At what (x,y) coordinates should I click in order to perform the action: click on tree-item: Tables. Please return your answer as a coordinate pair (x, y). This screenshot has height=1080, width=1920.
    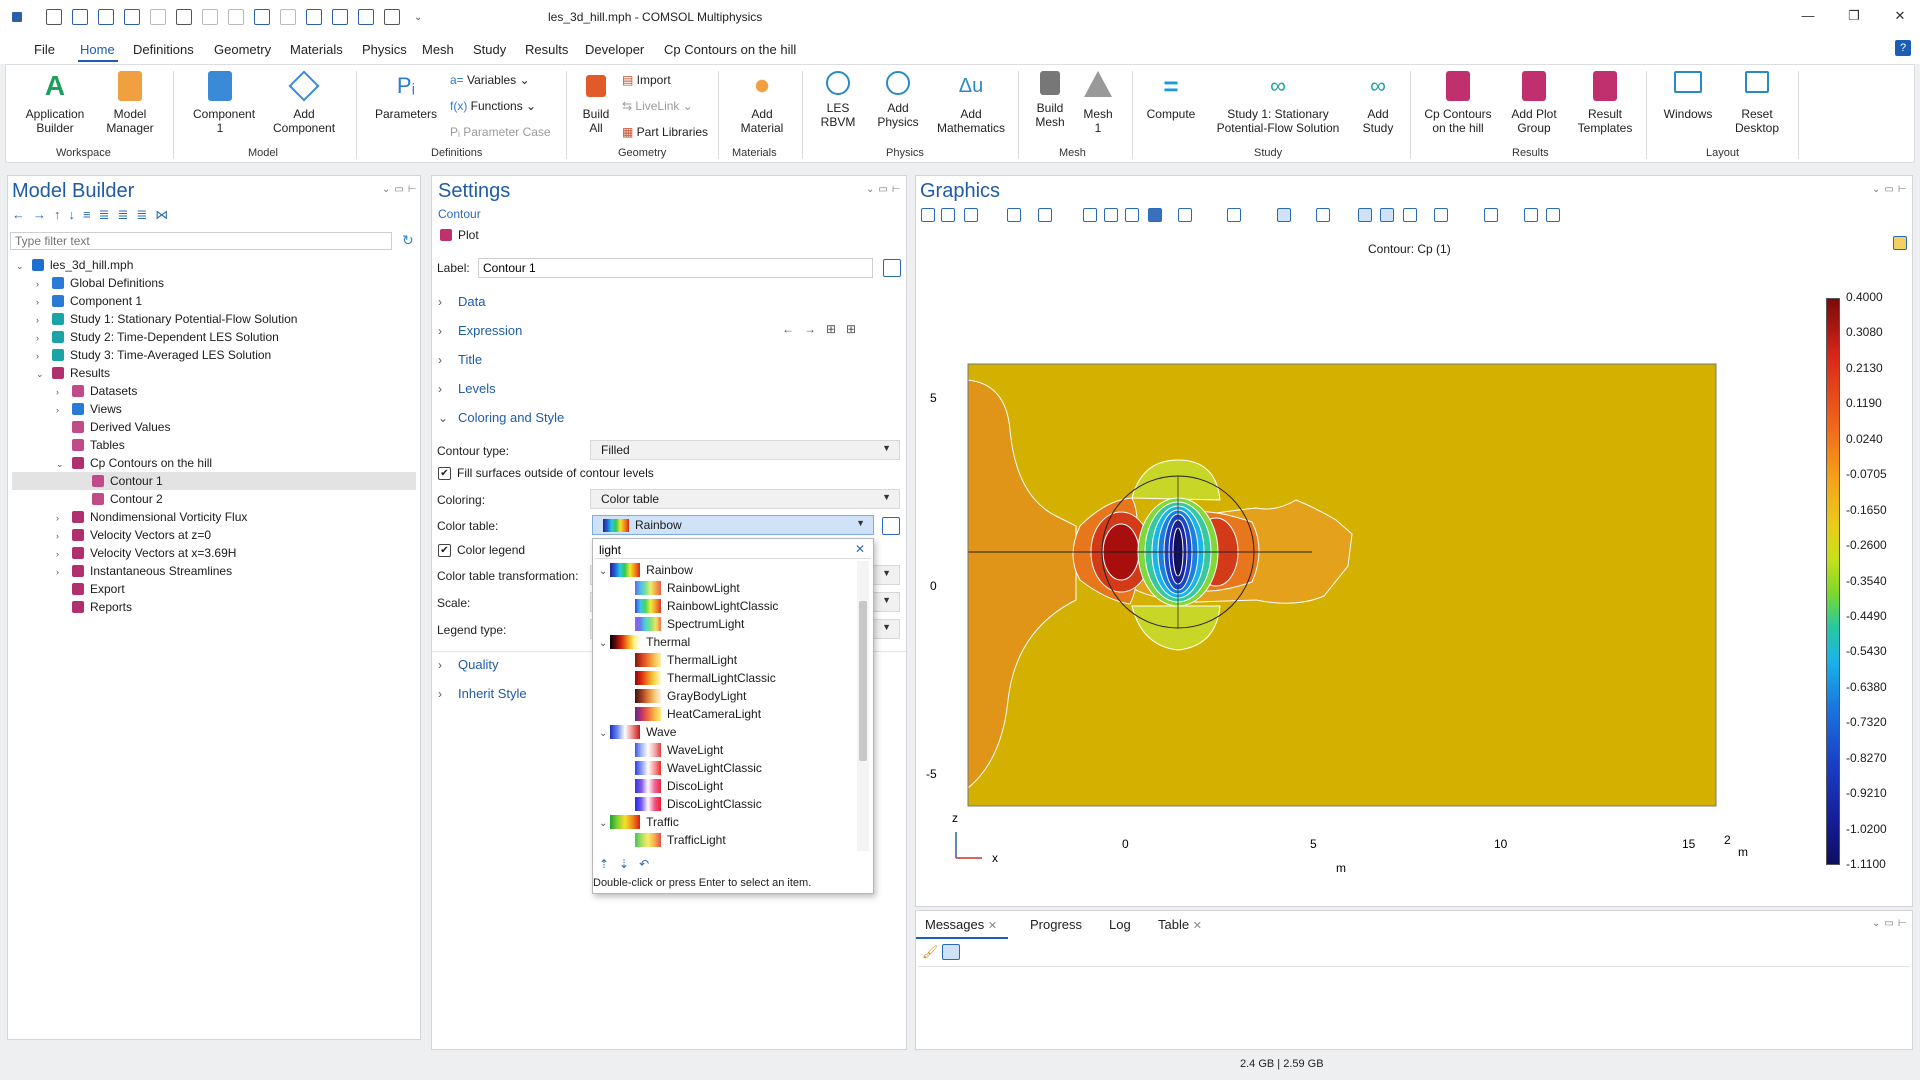
    Looking at the image, I should click on (214, 445).